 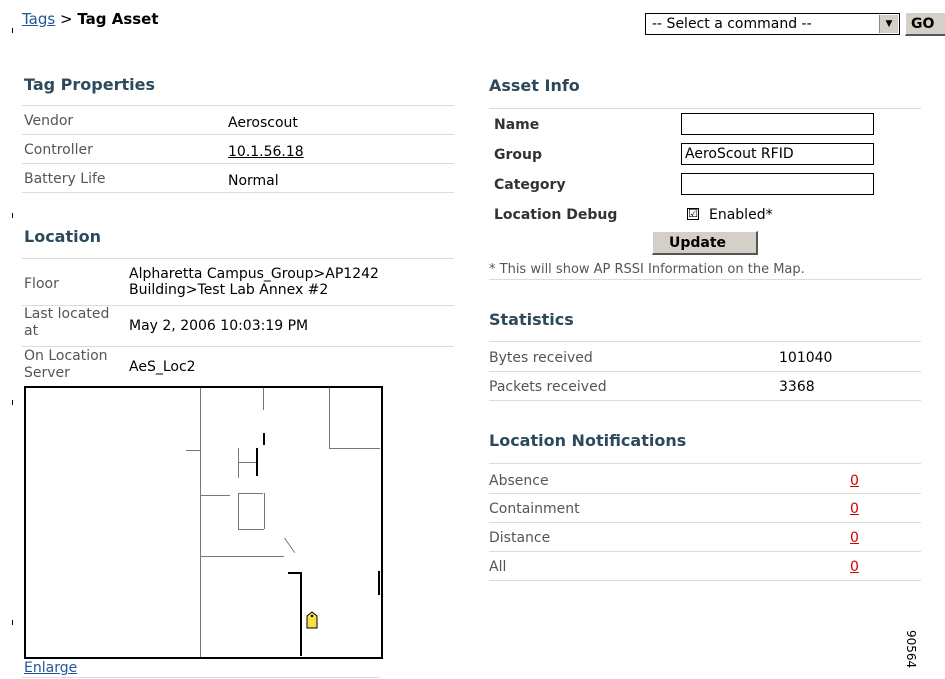 I want to click on check-icon: ☑, so click(x=693, y=213).